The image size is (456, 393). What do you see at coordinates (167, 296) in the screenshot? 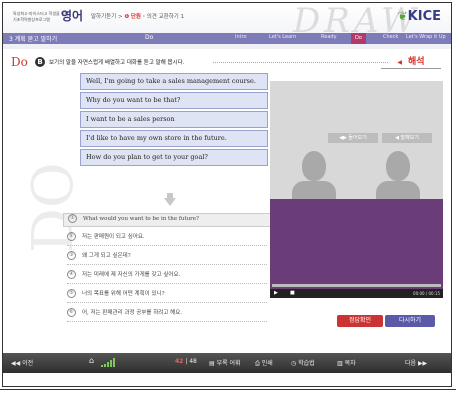
I see `answer-row: ⑤ 너의 목표를 위해 어떤 계획이 있니?` at bounding box center [167, 296].